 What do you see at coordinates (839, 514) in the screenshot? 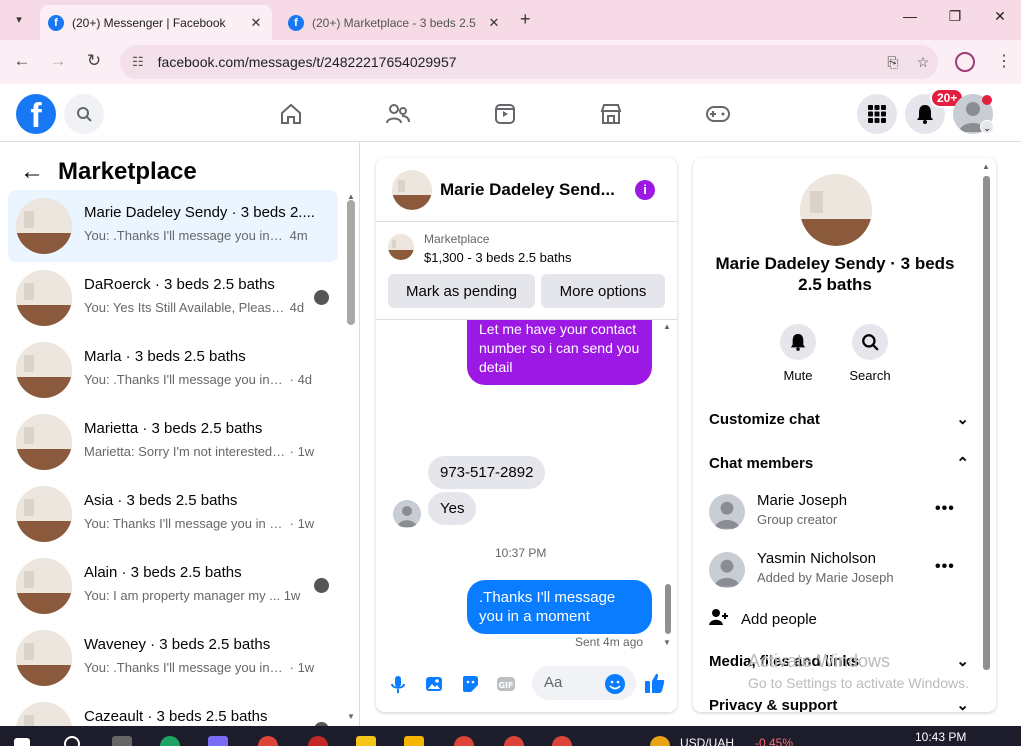
I see `member-item: Marie Joseph Group creator •••` at bounding box center [839, 514].